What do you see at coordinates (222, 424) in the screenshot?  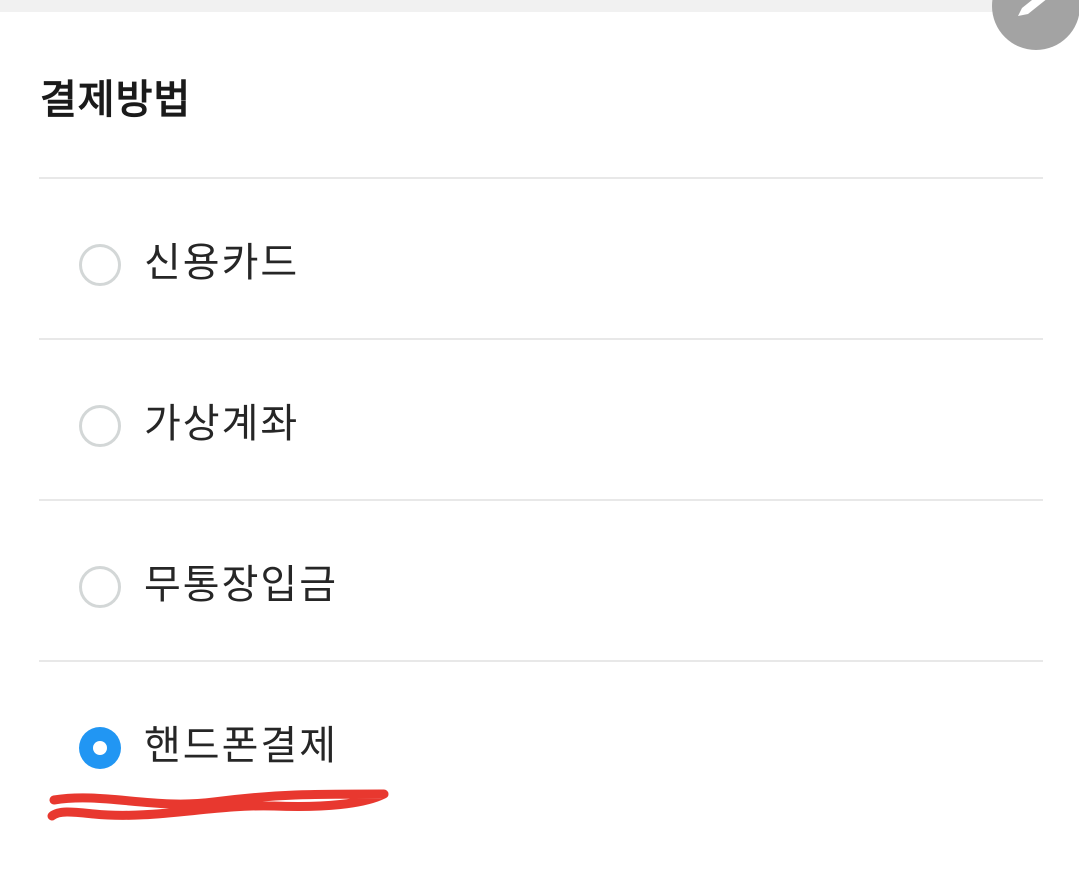 I see `option-label: 가상계좌` at bounding box center [222, 424].